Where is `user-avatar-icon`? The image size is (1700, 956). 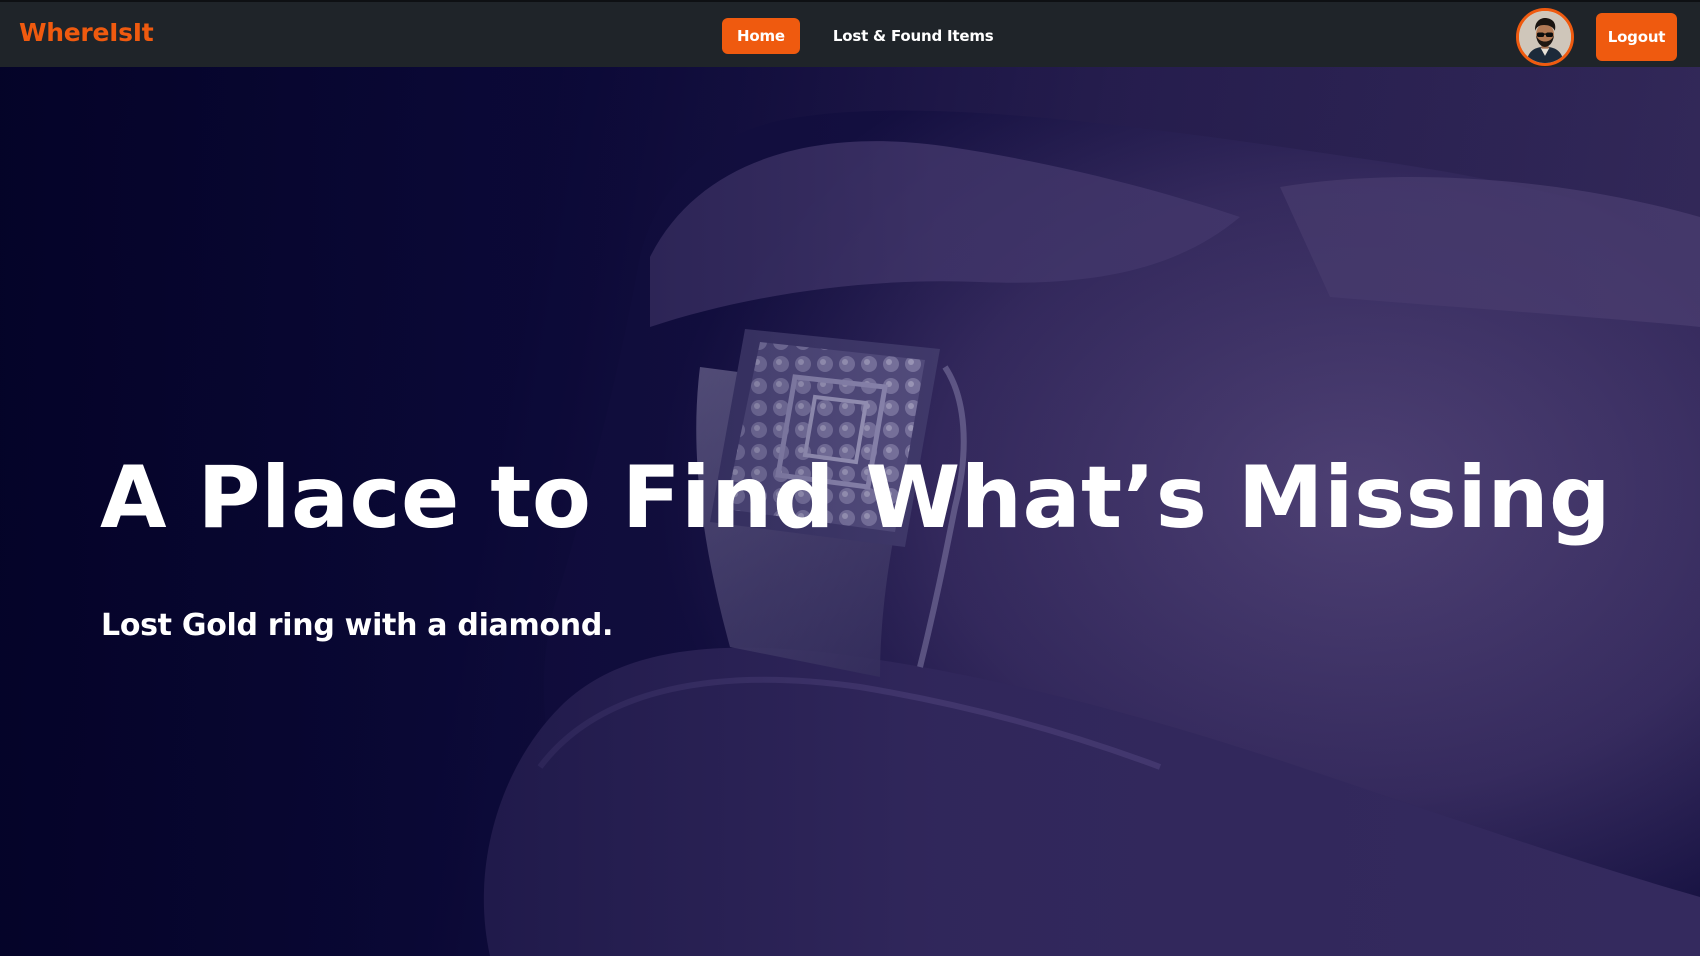
user-avatar-icon is located at coordinates (1545, 37).